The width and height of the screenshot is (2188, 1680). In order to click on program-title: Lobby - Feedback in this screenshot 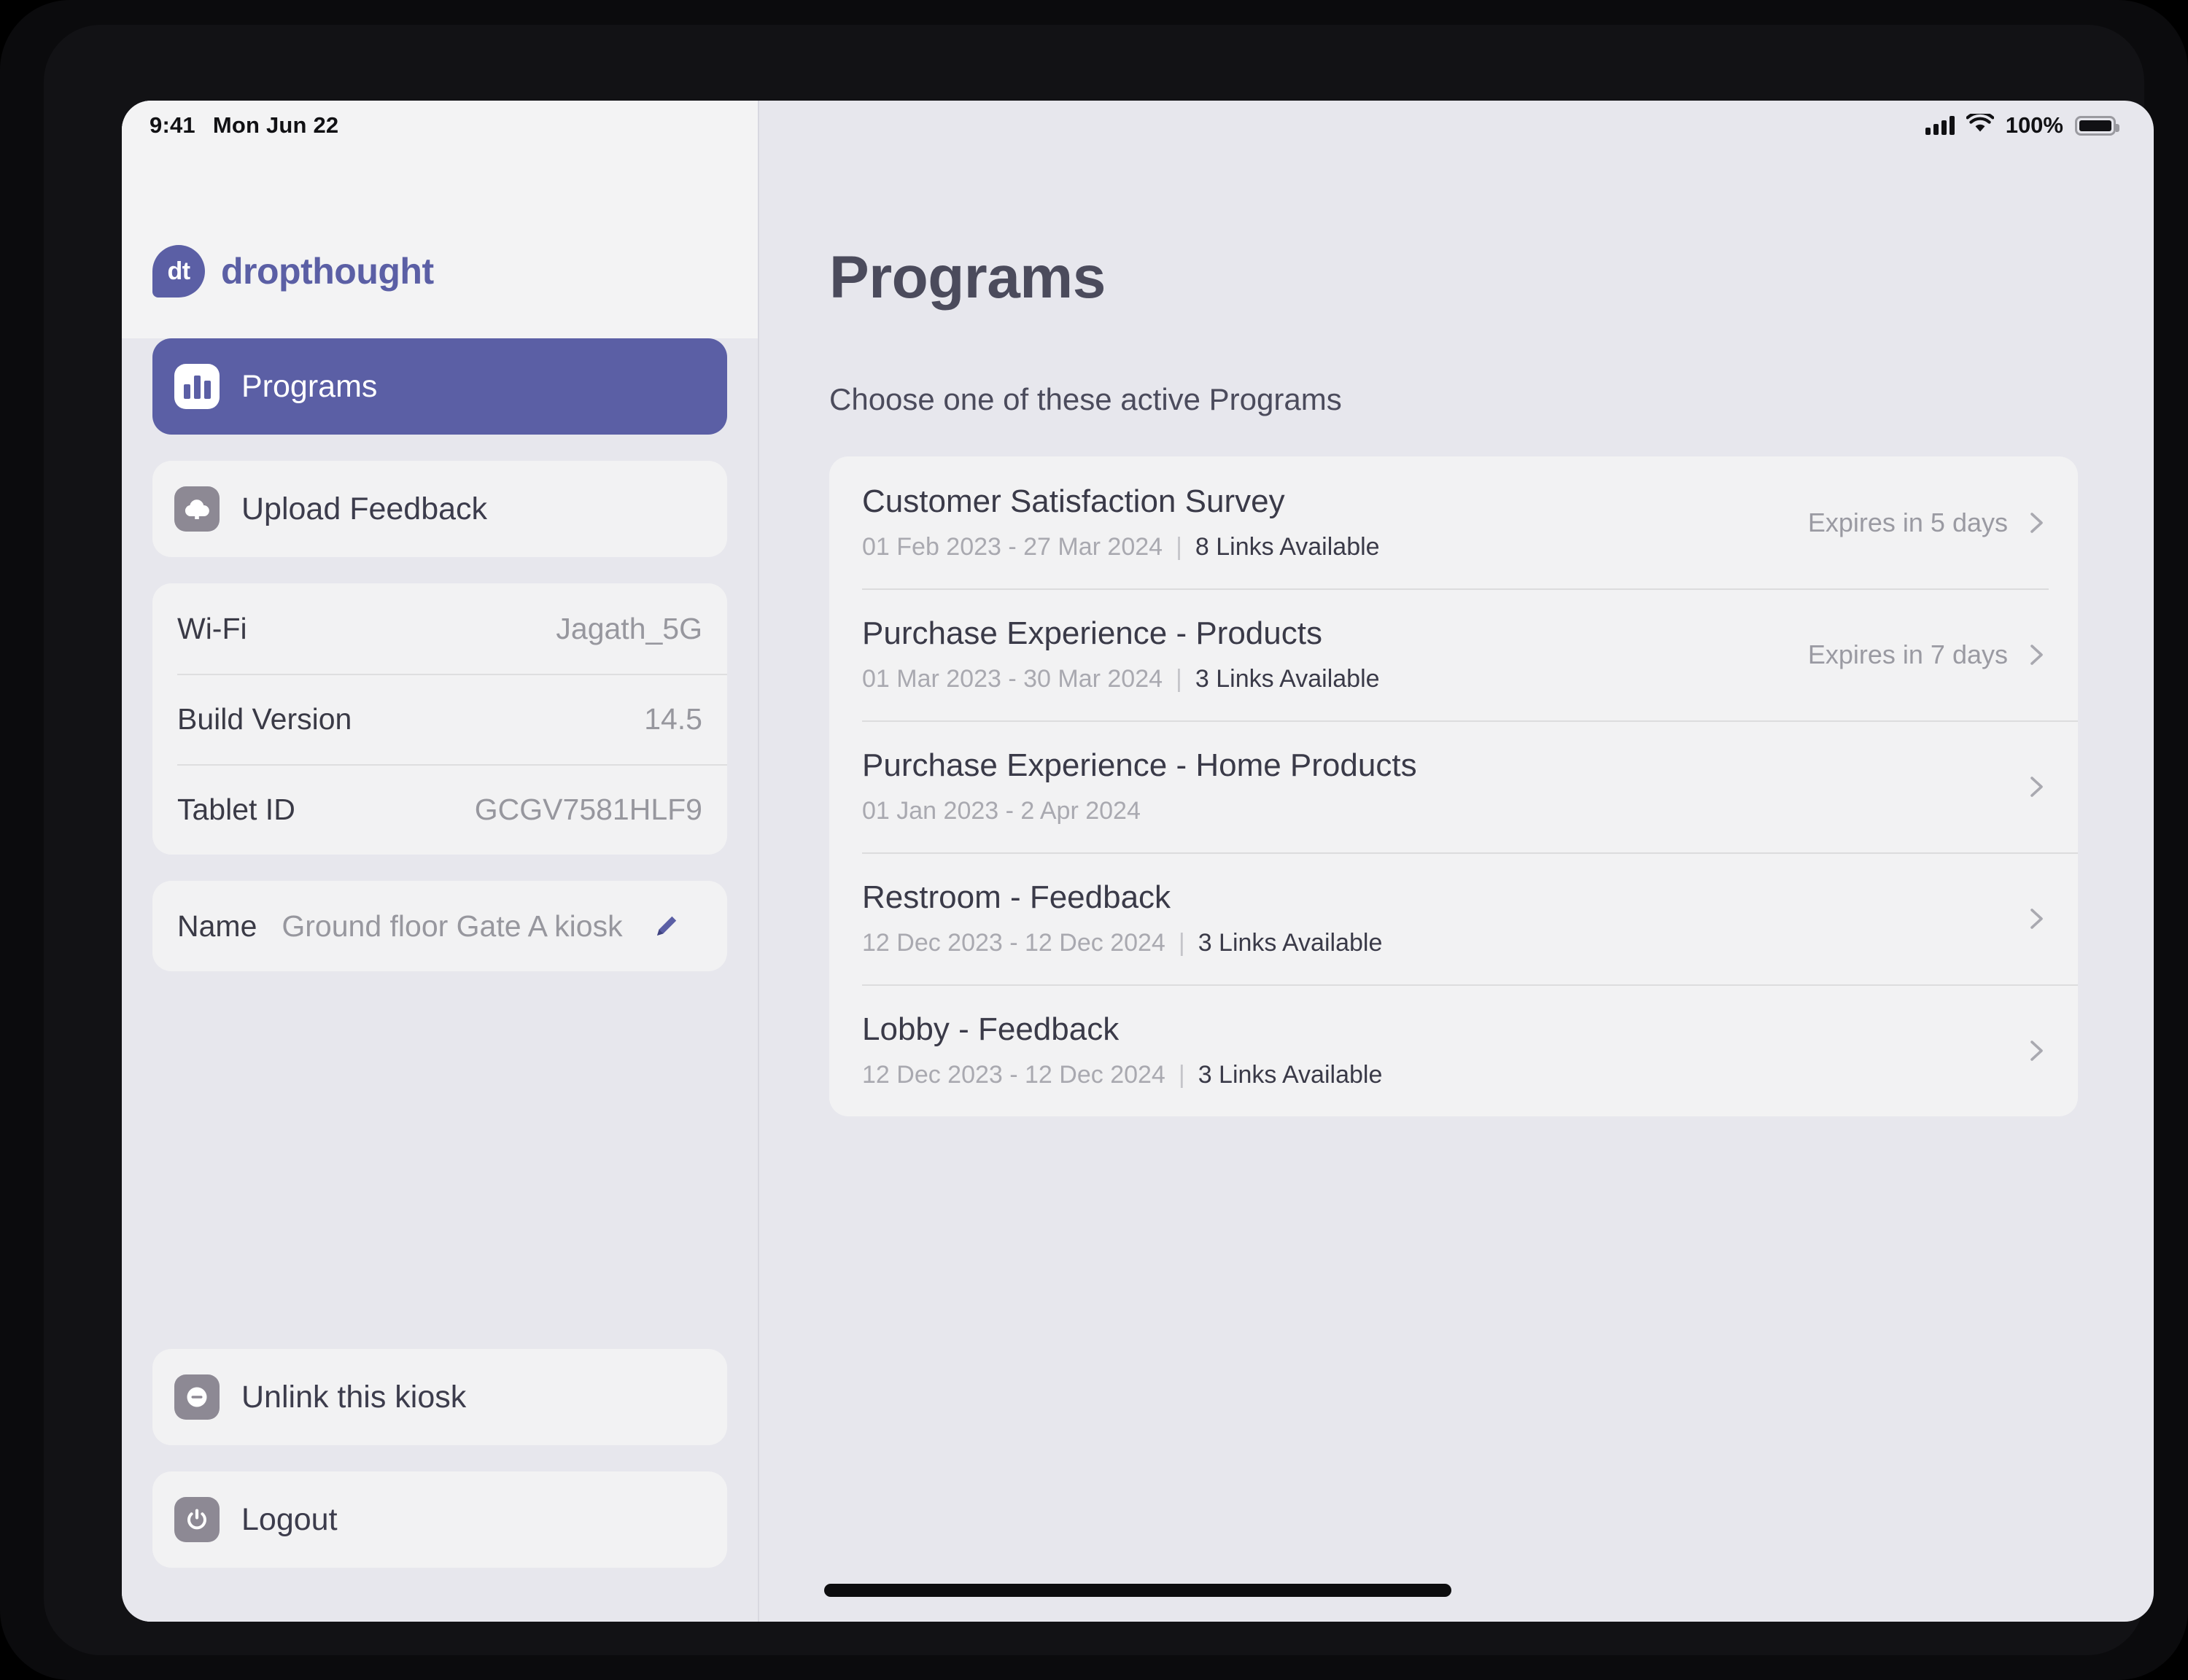, I will do `click(991, 1029)`.